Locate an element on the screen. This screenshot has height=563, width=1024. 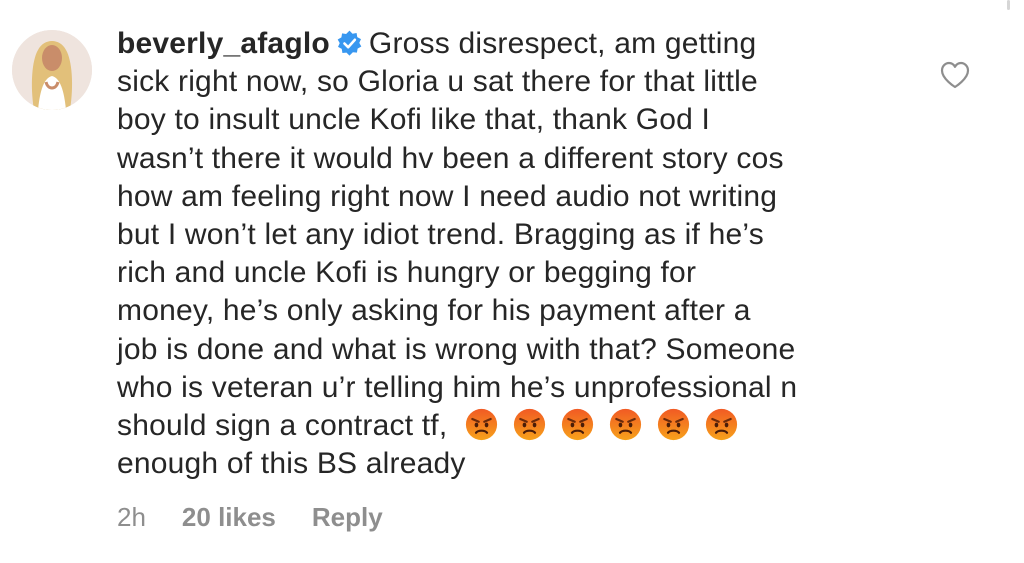
username-link: beverly_afaglo is located at coordinates (223, 43).